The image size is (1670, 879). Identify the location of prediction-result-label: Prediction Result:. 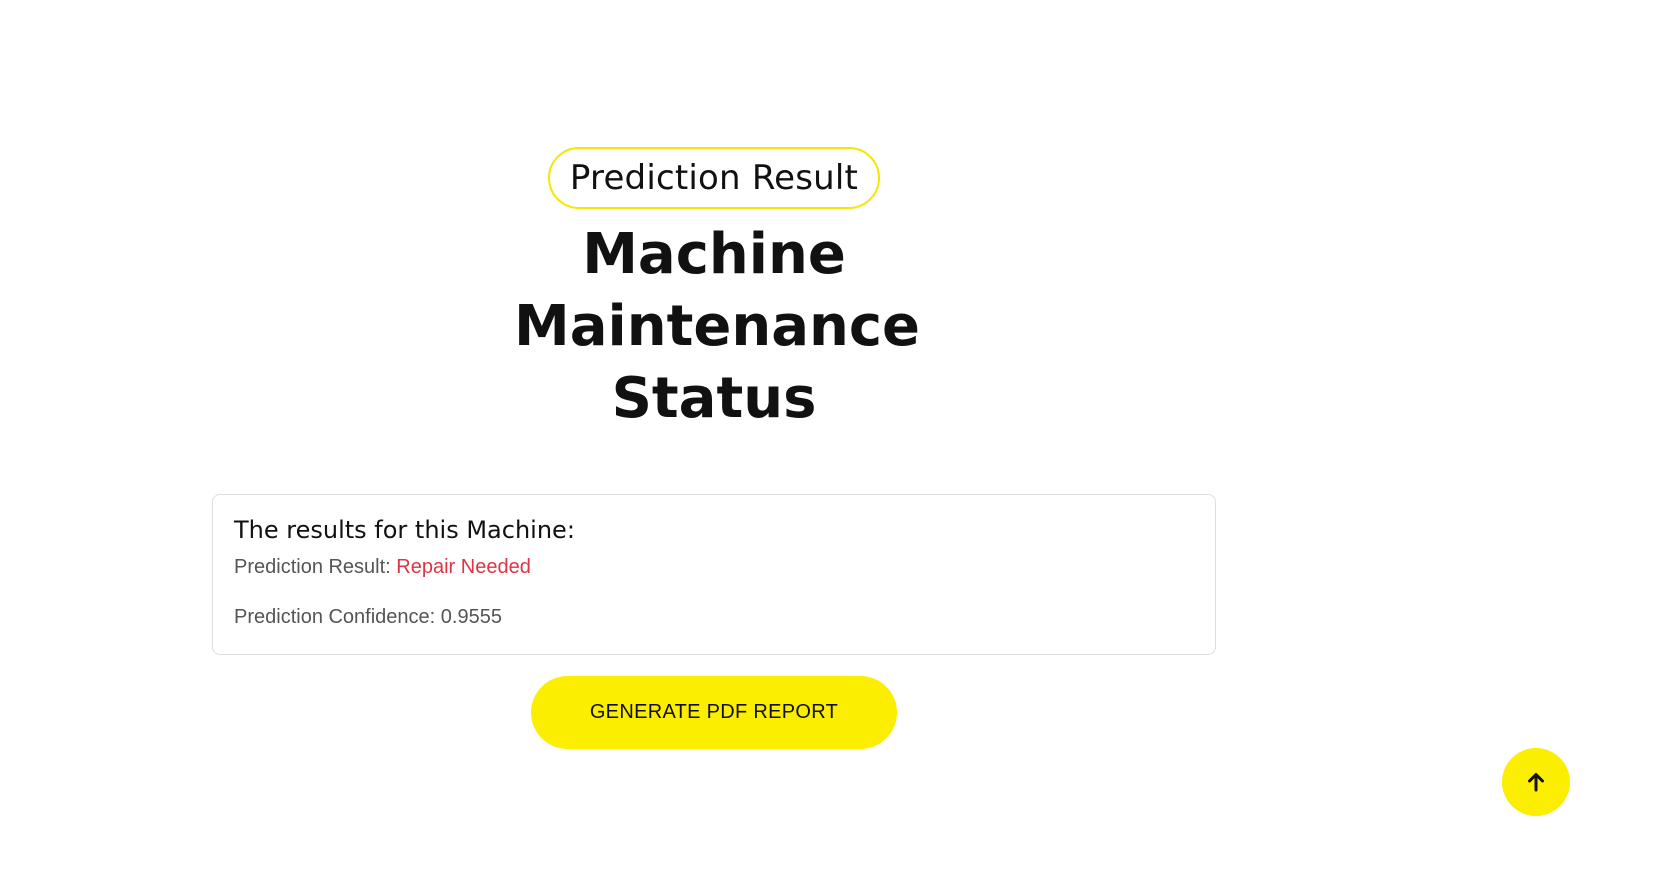
(315, 567).